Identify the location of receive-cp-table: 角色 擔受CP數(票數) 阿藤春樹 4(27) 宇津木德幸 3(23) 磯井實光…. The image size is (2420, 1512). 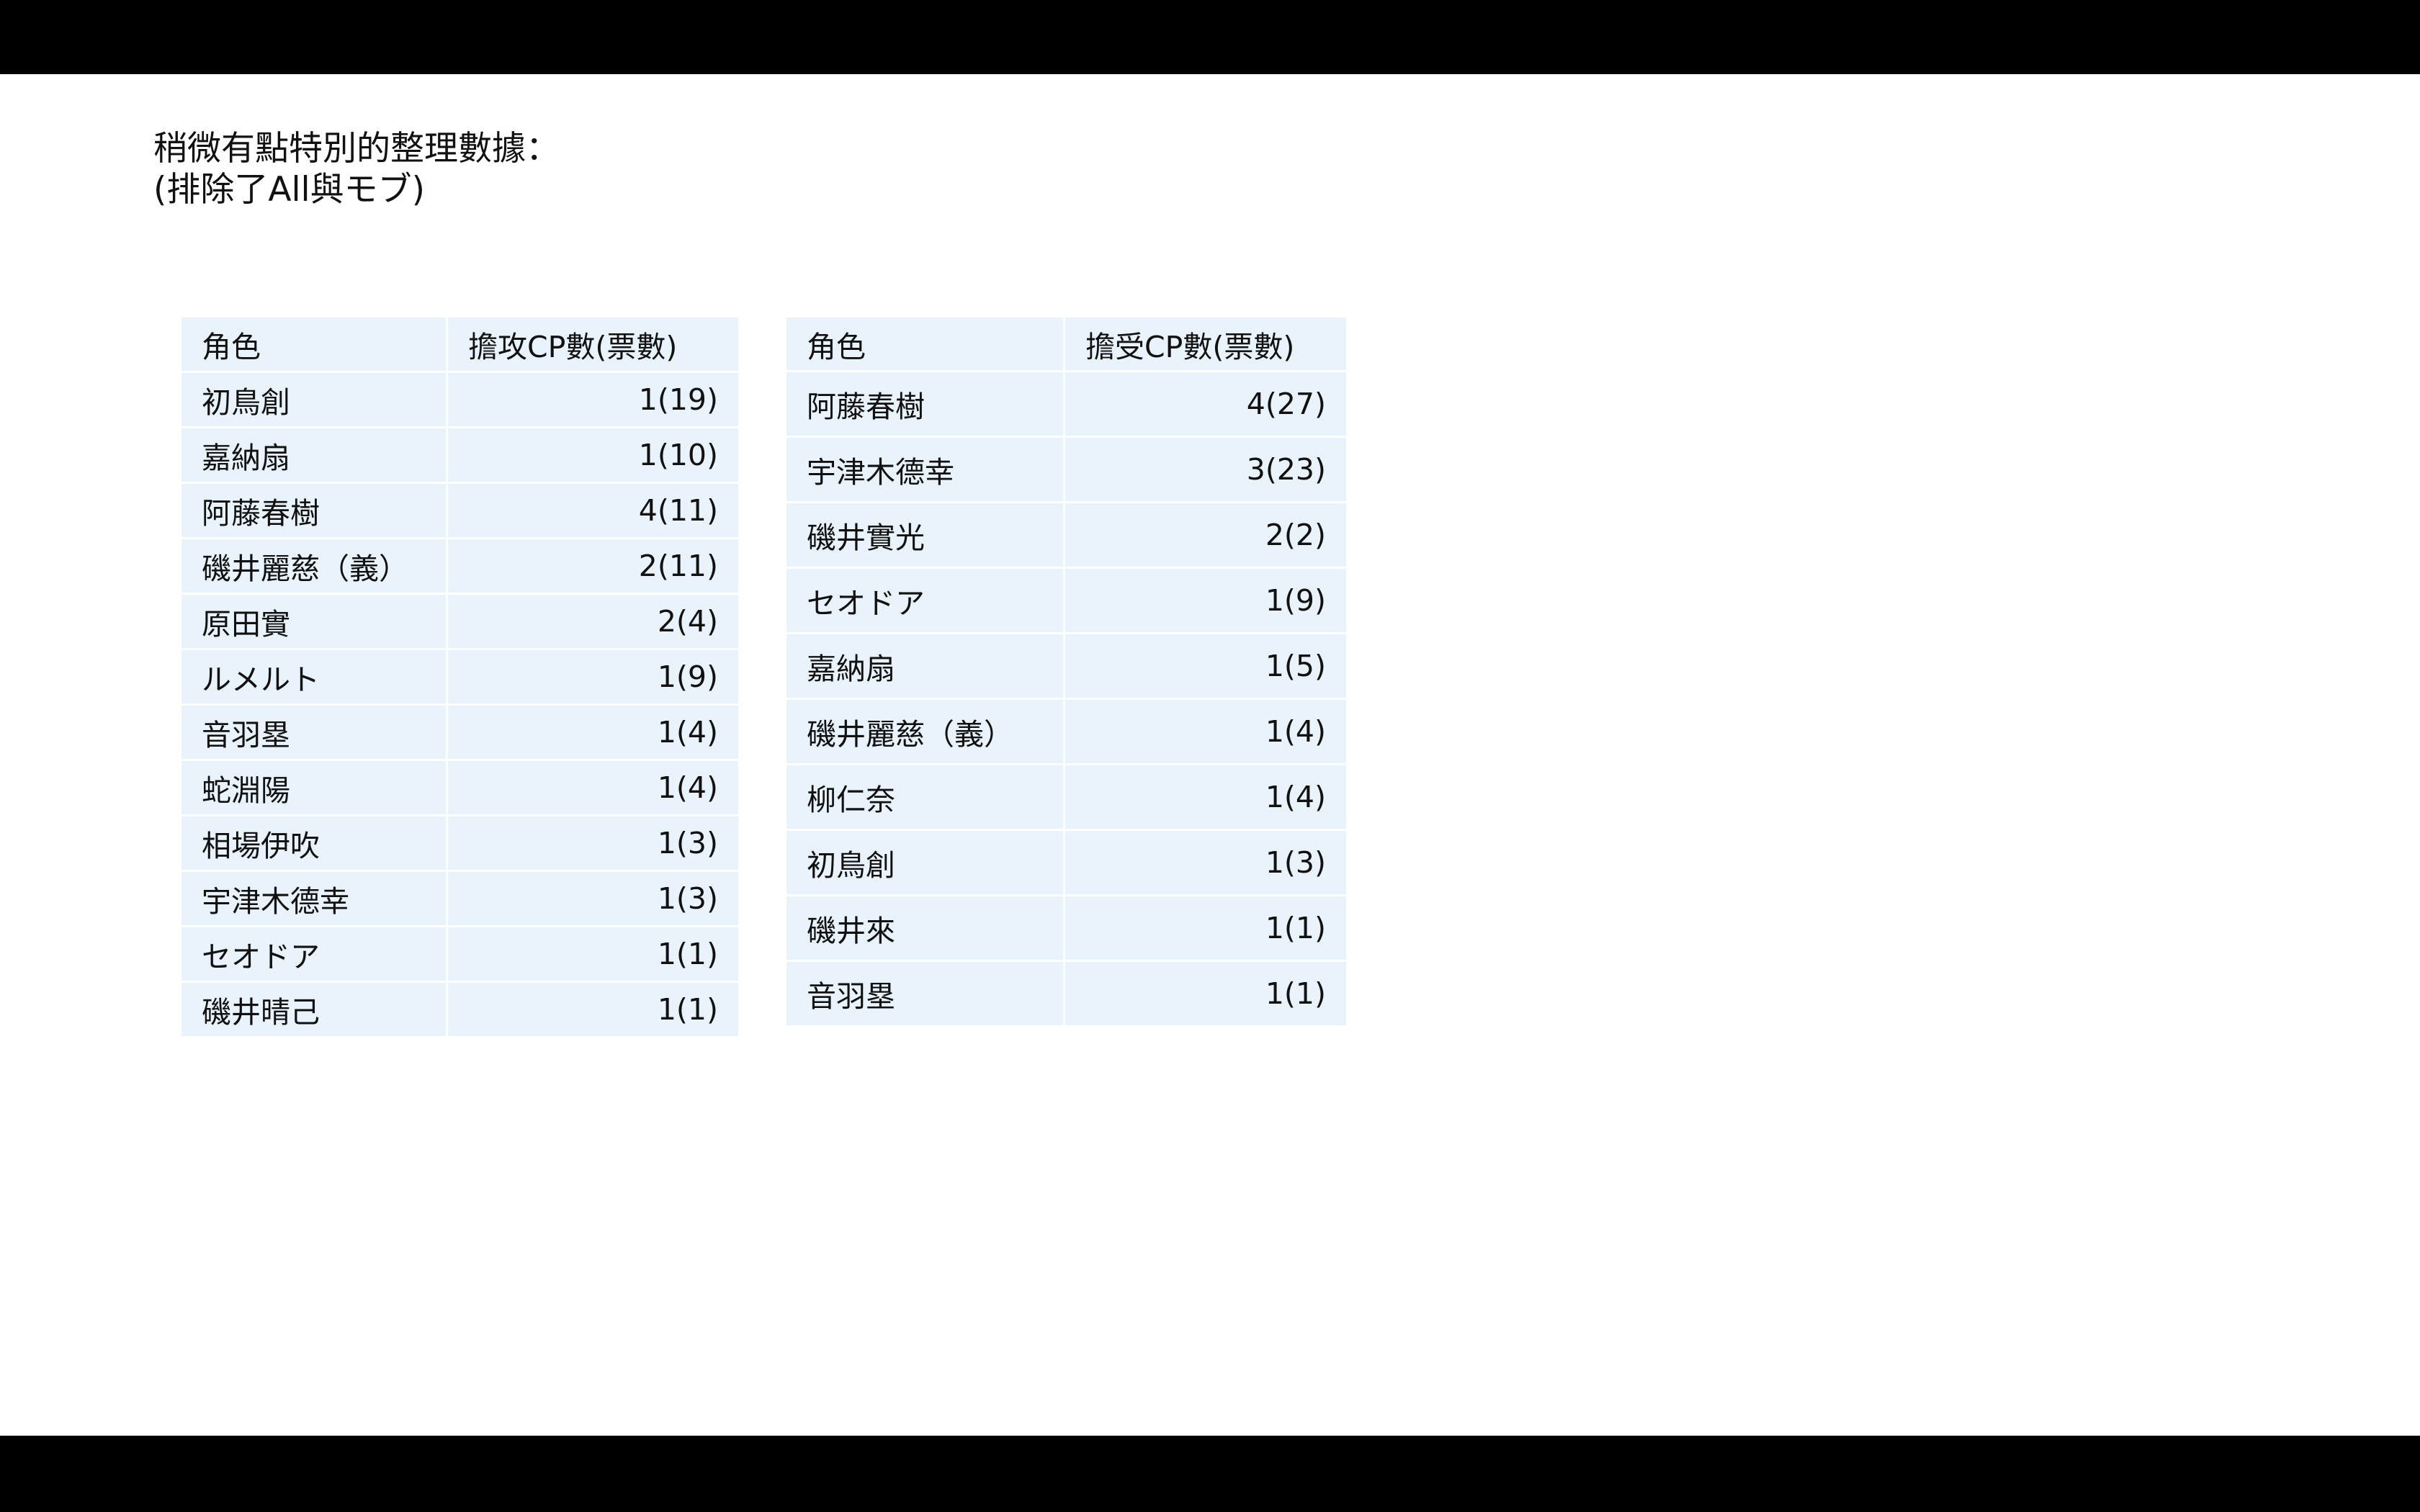
(1066, 672).